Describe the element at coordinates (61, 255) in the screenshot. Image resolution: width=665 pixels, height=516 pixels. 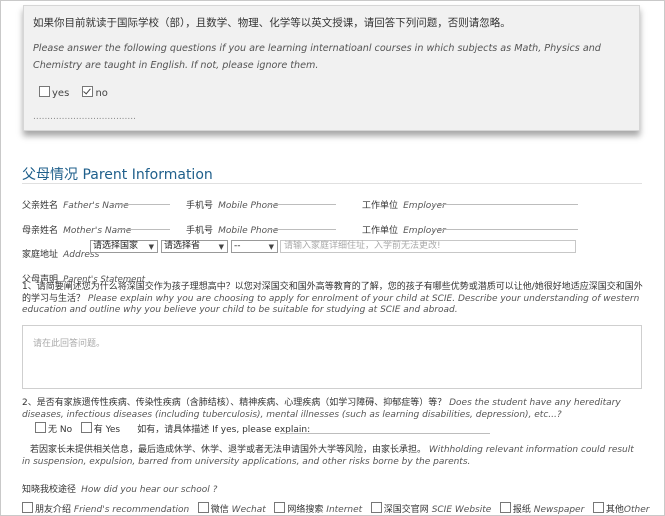
I see `address-label: 家庭地址 Address` at that location.